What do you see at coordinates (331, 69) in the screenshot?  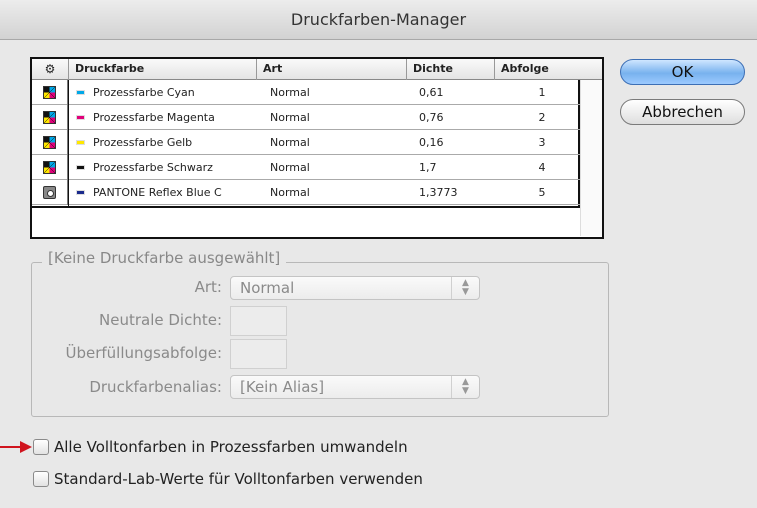 I see `column-header-art: Art` at bounding box center [331, 69].